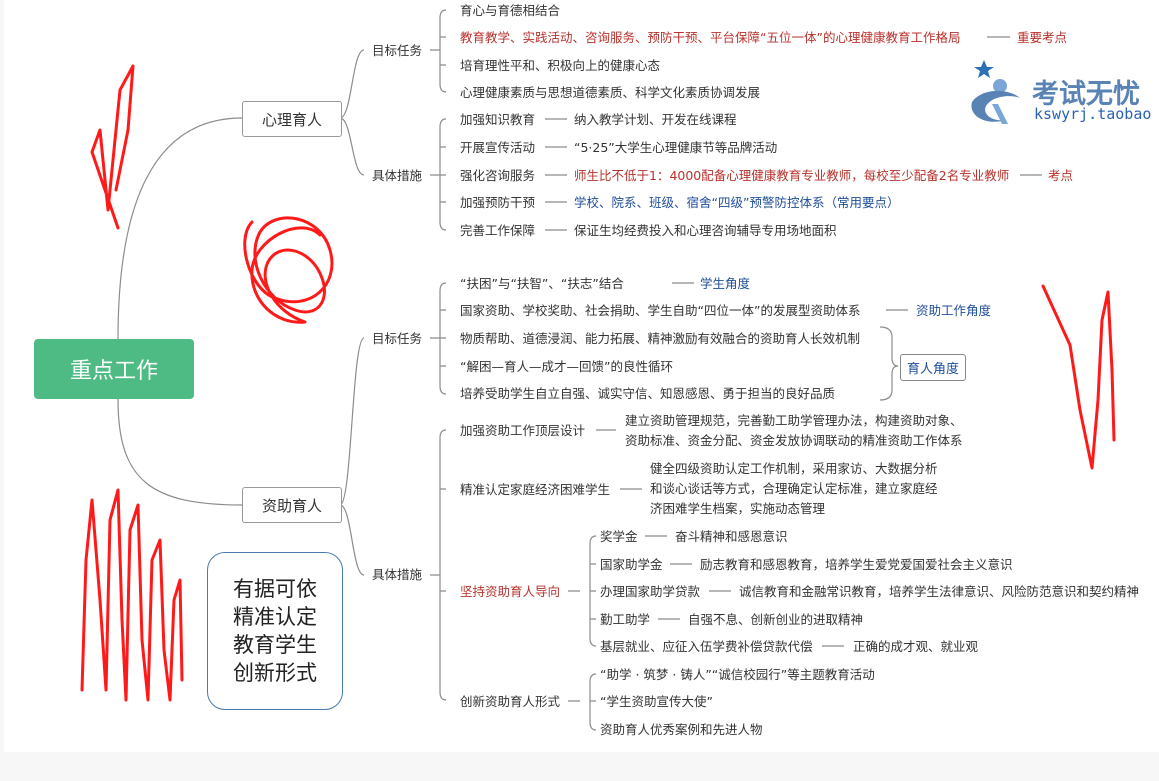 The image size is (1159, 781). Describe the element at coordinates (705, 230) in the screenshot. I see `psych-measure-desc-5: 保证生均经费投入和心理咨询辅导专用场地面积` at that location.